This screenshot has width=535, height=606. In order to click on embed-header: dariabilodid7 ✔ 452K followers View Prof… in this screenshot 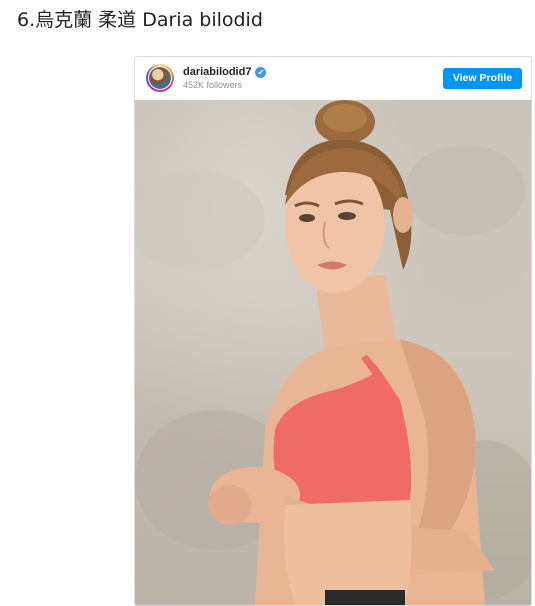, I will do `click(333, 78)`.